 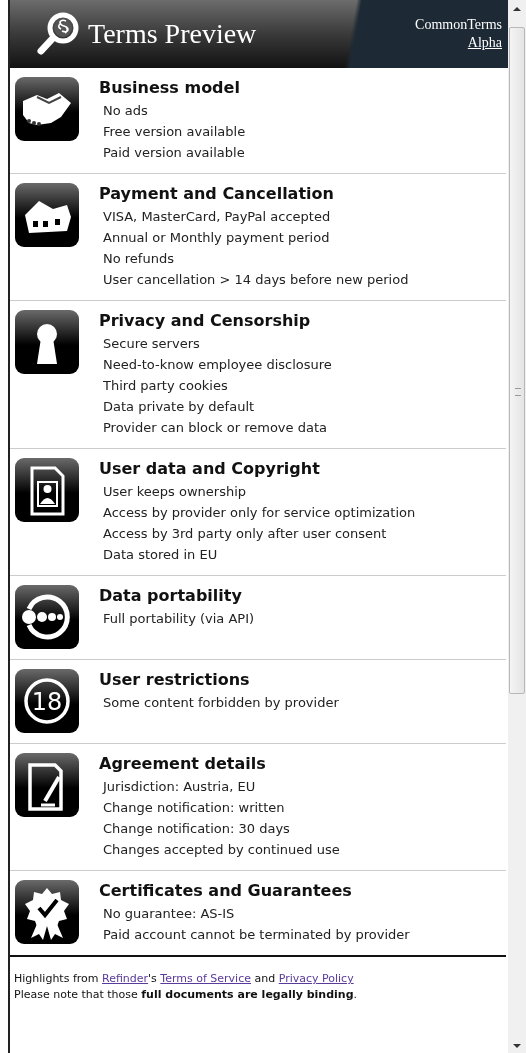 What do you see at coordinates (217, 365) in the screenshot?
I see `term-item: Need-to-know employee disclosure` at bounding box center [217, 365].